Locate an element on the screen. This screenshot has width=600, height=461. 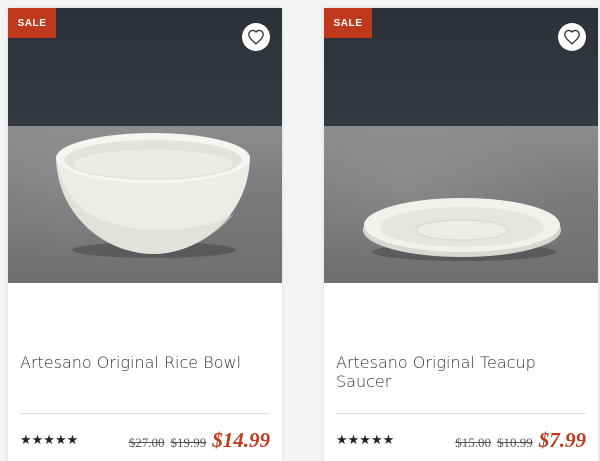
price-group: $27.00 $19.99 $14.99 is located at coordinates (199, 440).